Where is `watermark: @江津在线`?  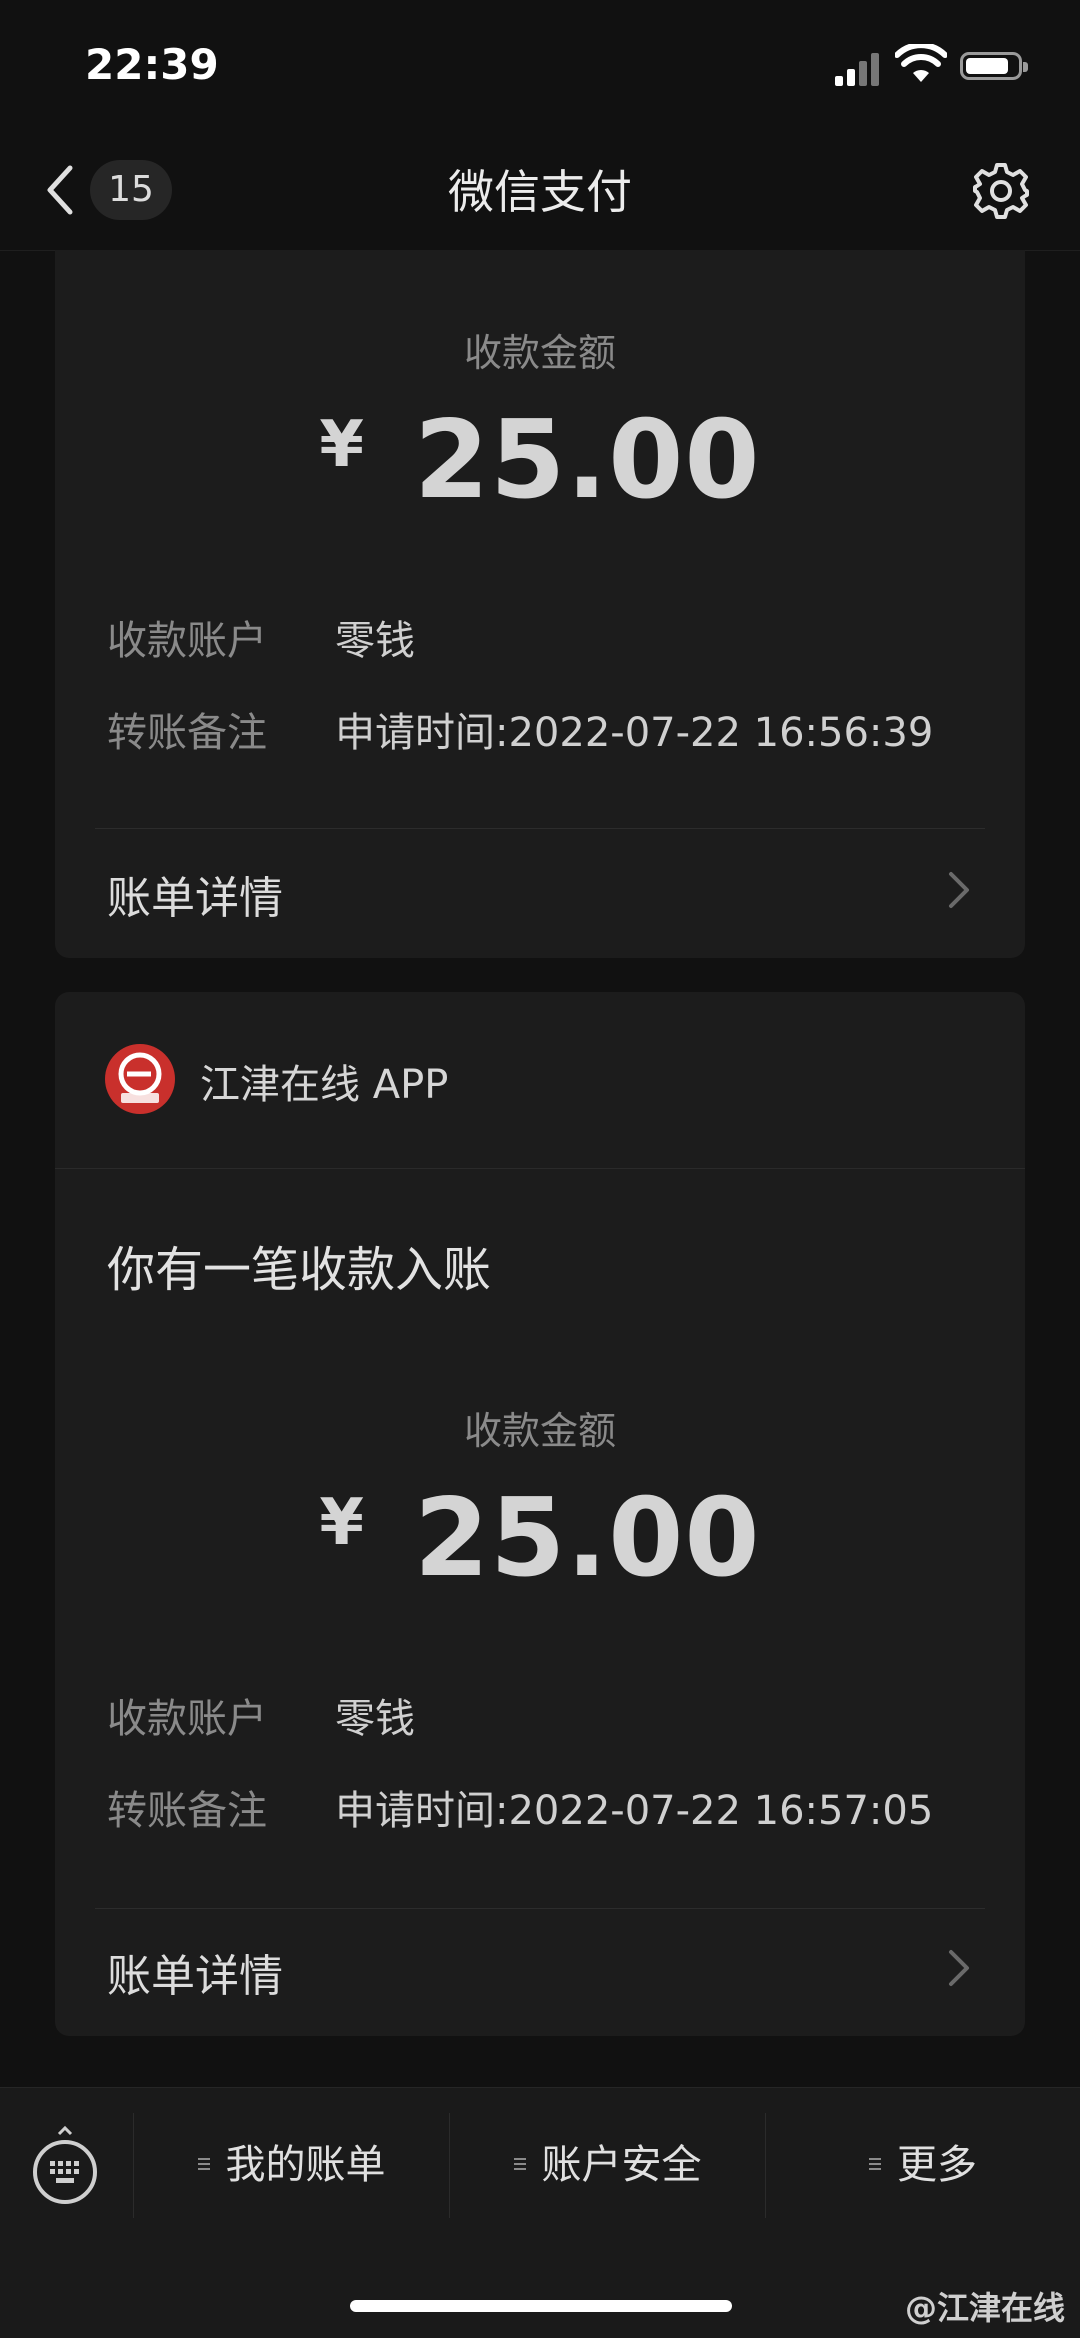 watermark: @江津在线 is located at coordinates (985, 2308).